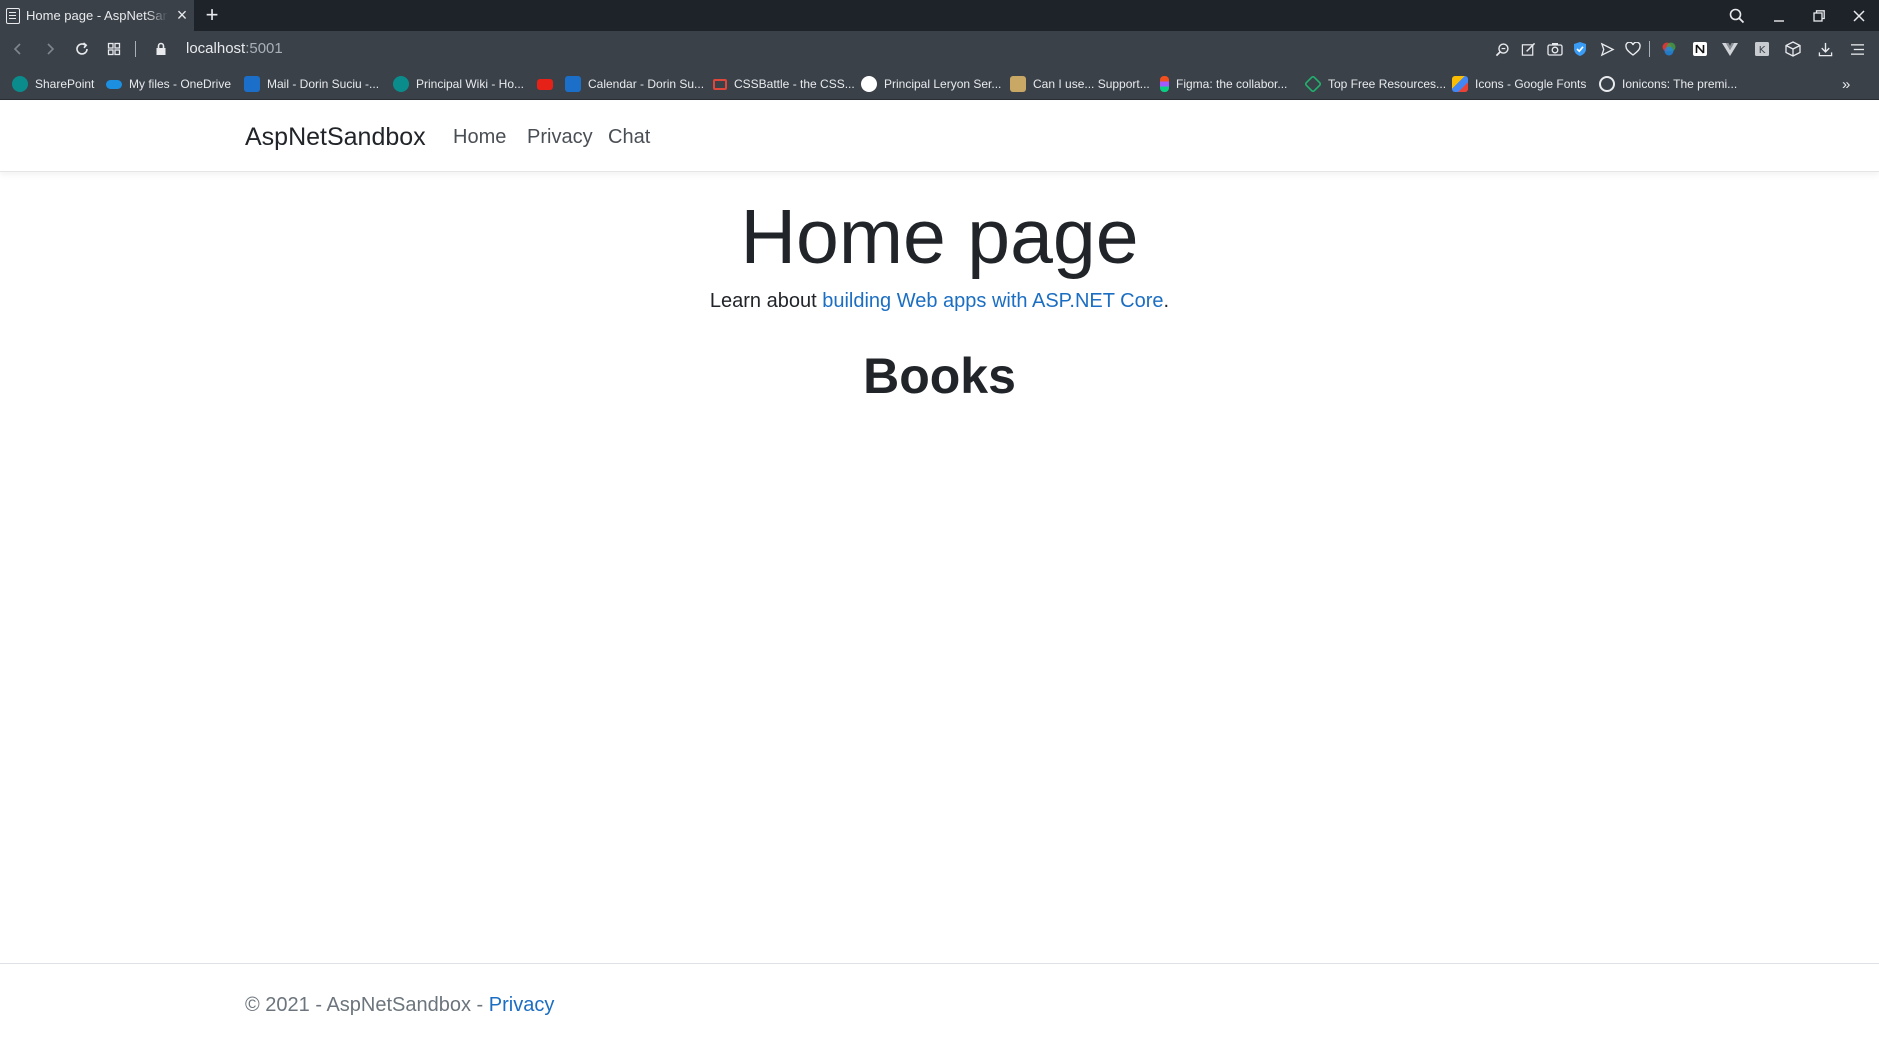 The height and width of the screenshot is (1039, 1879). What do you see at coordinates (264, 48) in the screenshot?
I see `url-port: :5001` at bounding box center [264, 48].